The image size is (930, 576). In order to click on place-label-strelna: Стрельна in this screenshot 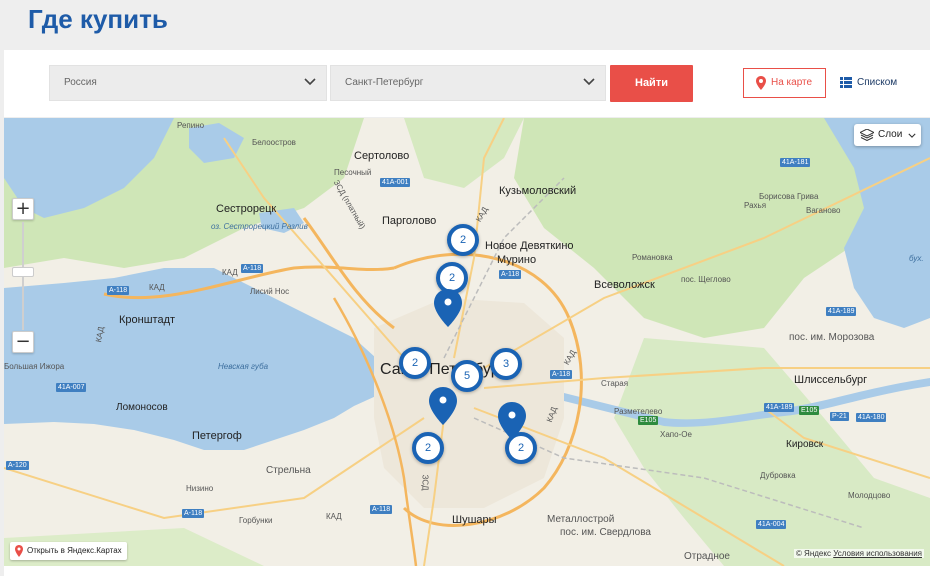, I will do `click(288, 470)`.